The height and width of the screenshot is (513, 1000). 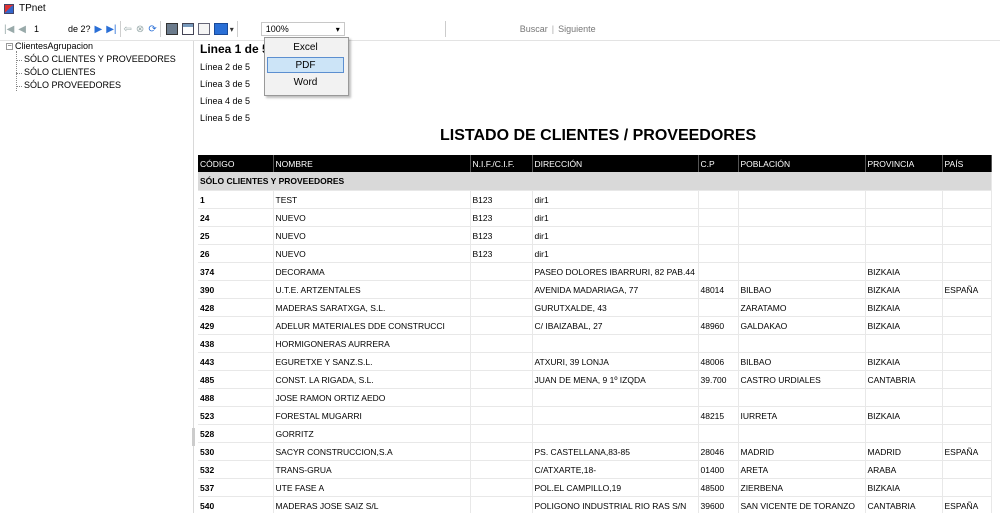 I want to click on docmap-link-3: Línea 3 de 5, so click(x=225, y=84).